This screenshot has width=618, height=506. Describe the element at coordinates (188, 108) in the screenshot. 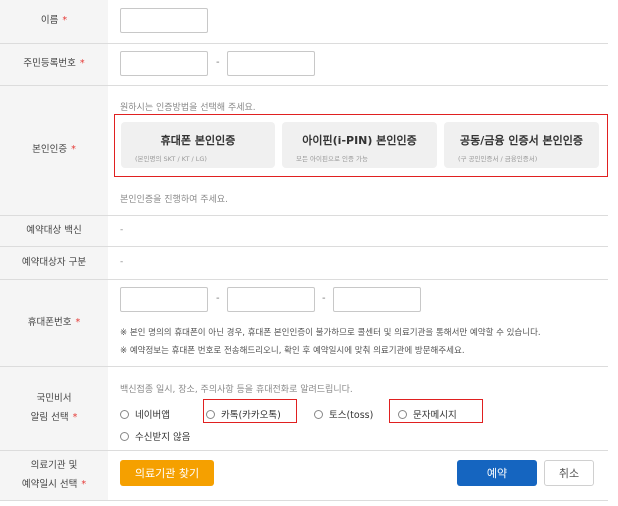

I see `identity-guide: 원하시는 인증방법을 선택해 주세요.` at that location.